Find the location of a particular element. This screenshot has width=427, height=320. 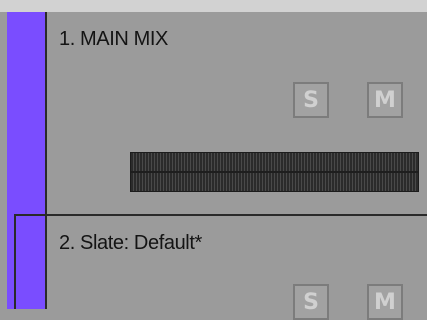

track-title: 2. Slate: Default* is located at coordinates (130, 243).